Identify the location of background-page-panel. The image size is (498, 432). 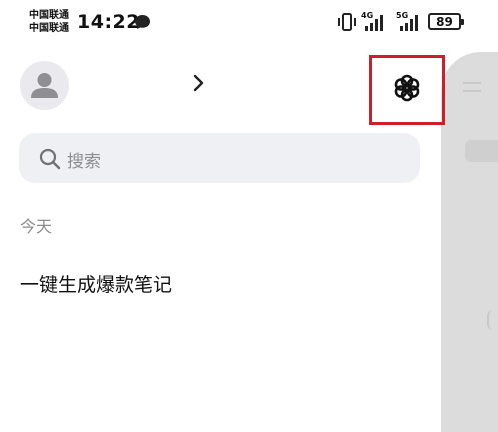
(469, 242).